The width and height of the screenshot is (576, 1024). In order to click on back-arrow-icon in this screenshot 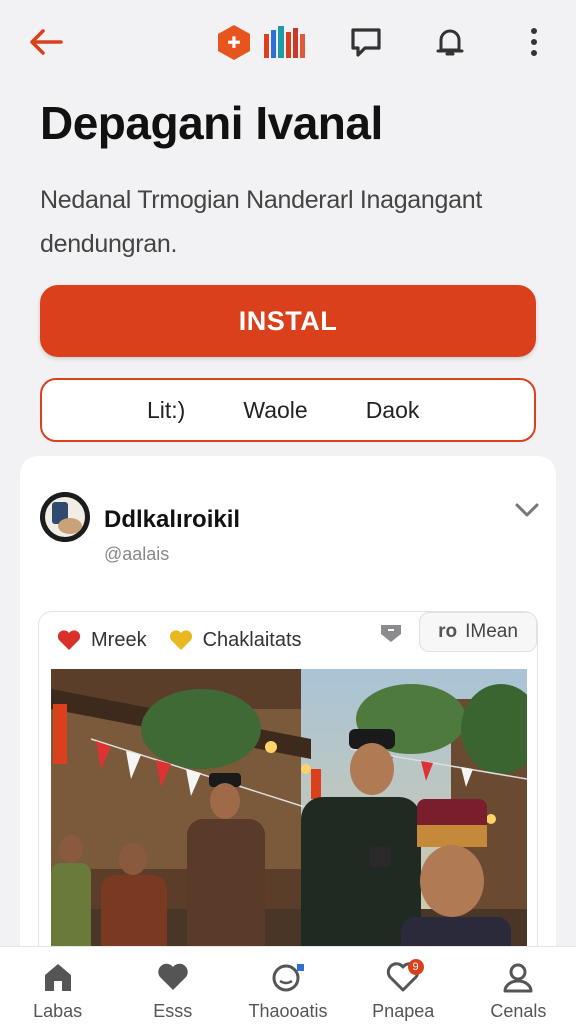, I will do `click(46, 42)`.